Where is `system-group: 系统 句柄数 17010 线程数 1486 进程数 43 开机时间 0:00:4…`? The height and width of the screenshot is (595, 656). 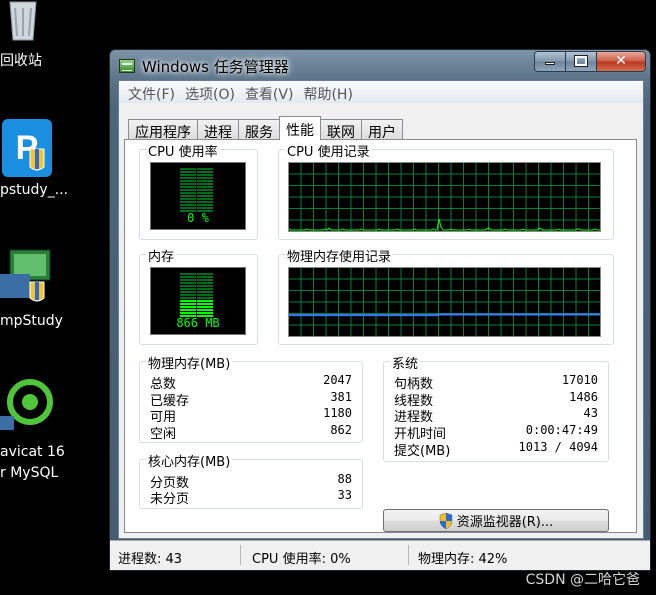
system-group: 系统 句柄数 17010 线程数 1486 进程数 43 开机时间 0:00:4… is located at coordinates (496, 407).